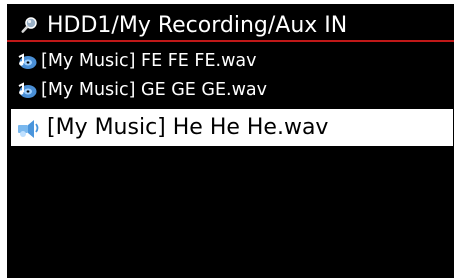 This screenshot has width=457, height=278. I want to click on file-item-3-selected: [My Music] He He He.wav, so click(232, 127).